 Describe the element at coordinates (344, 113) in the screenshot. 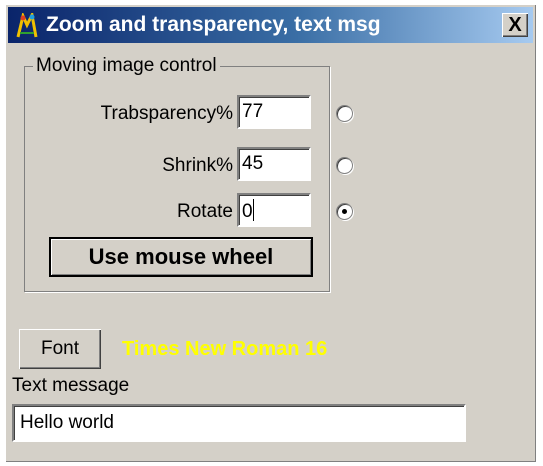

I see `transparency-radio` at that location.